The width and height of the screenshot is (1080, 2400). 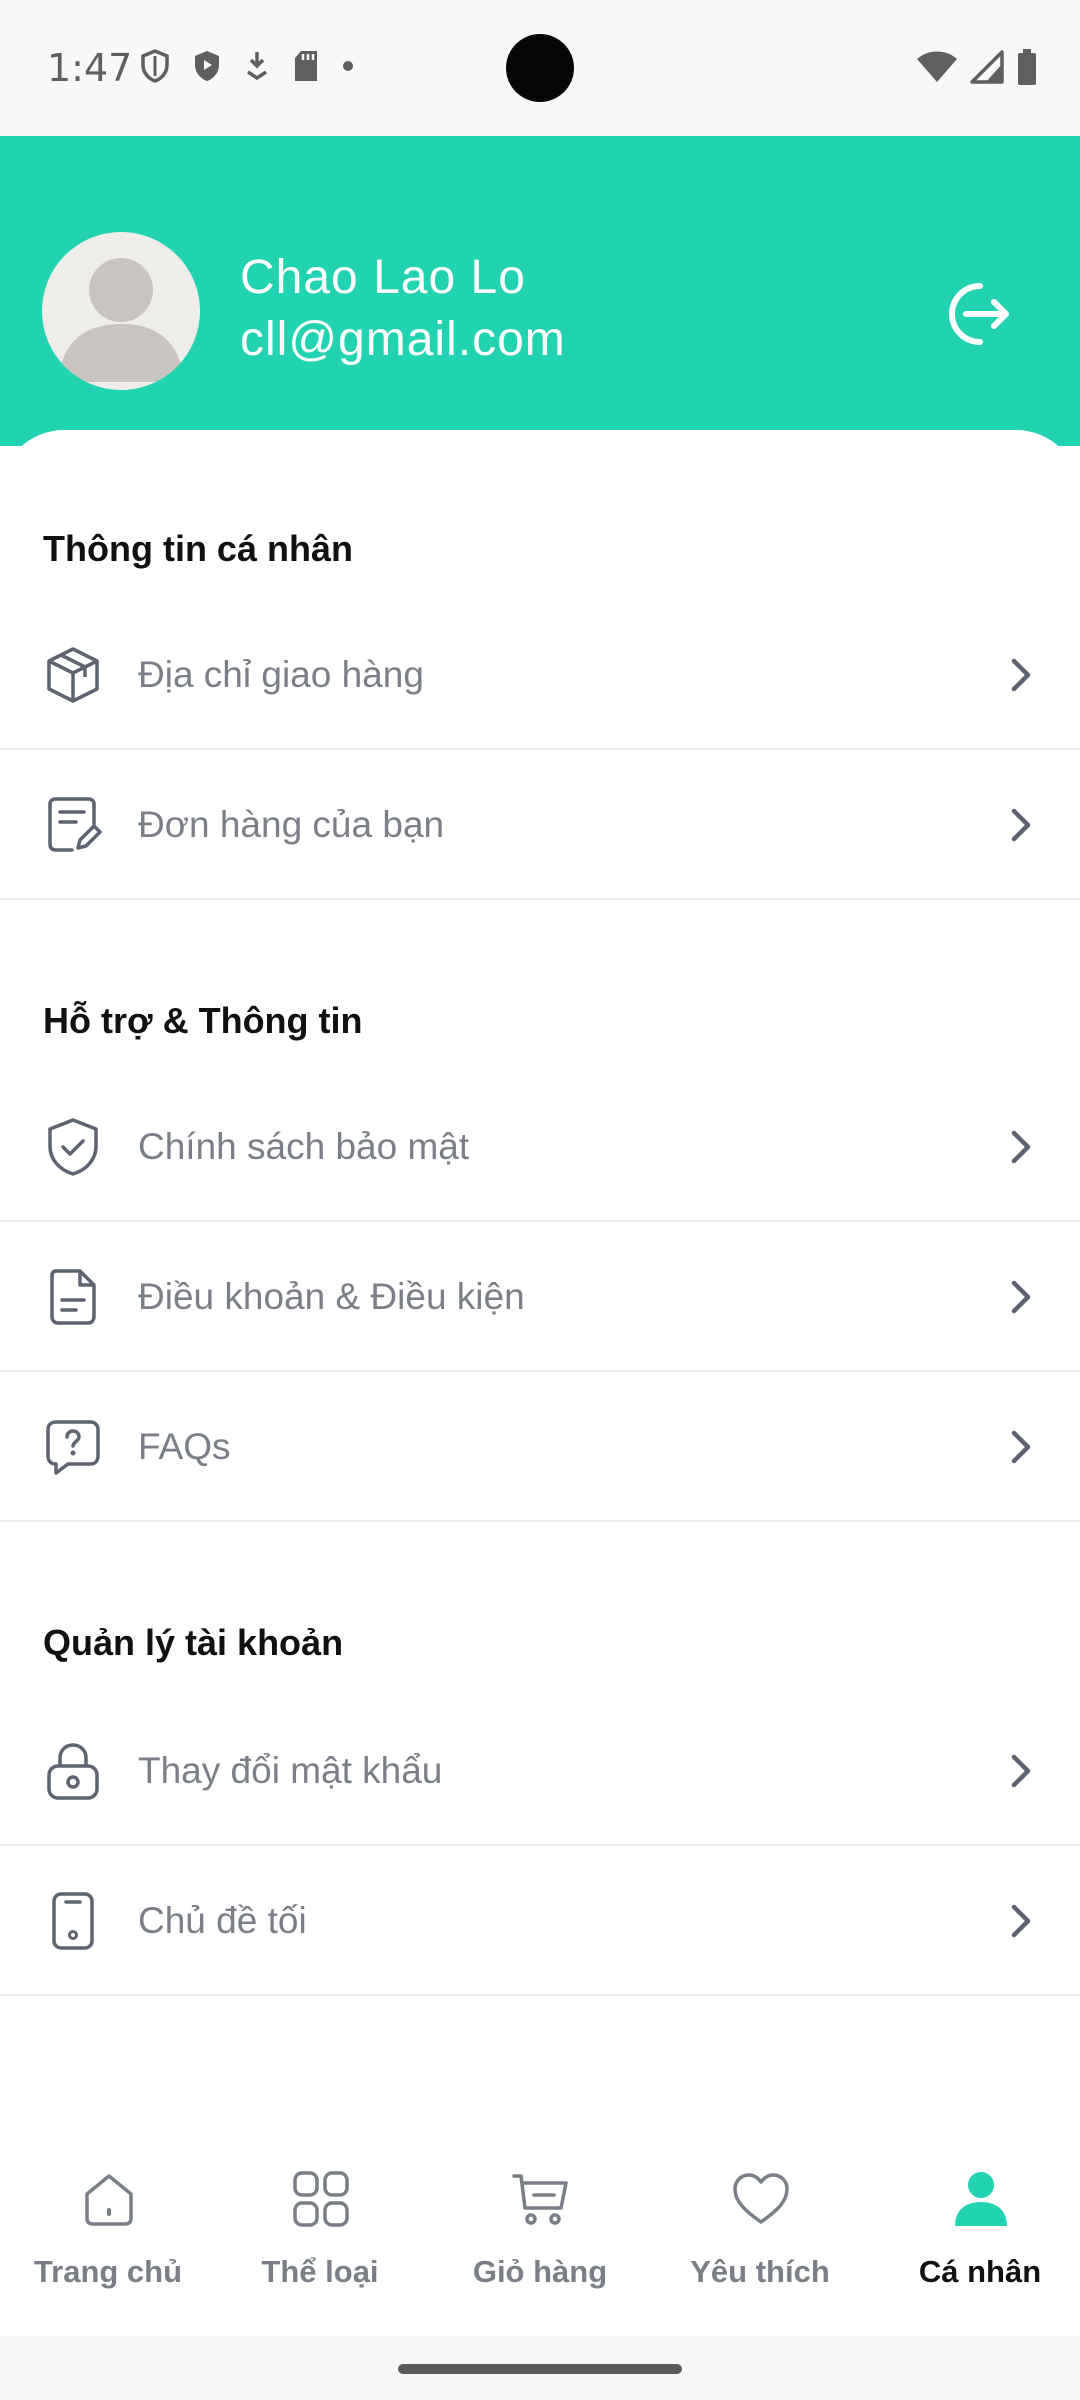 What do you see at coordinates (73, 1447) in the screenshot?
I see `question-bubble-icon` at bounding box center [73, 1447].